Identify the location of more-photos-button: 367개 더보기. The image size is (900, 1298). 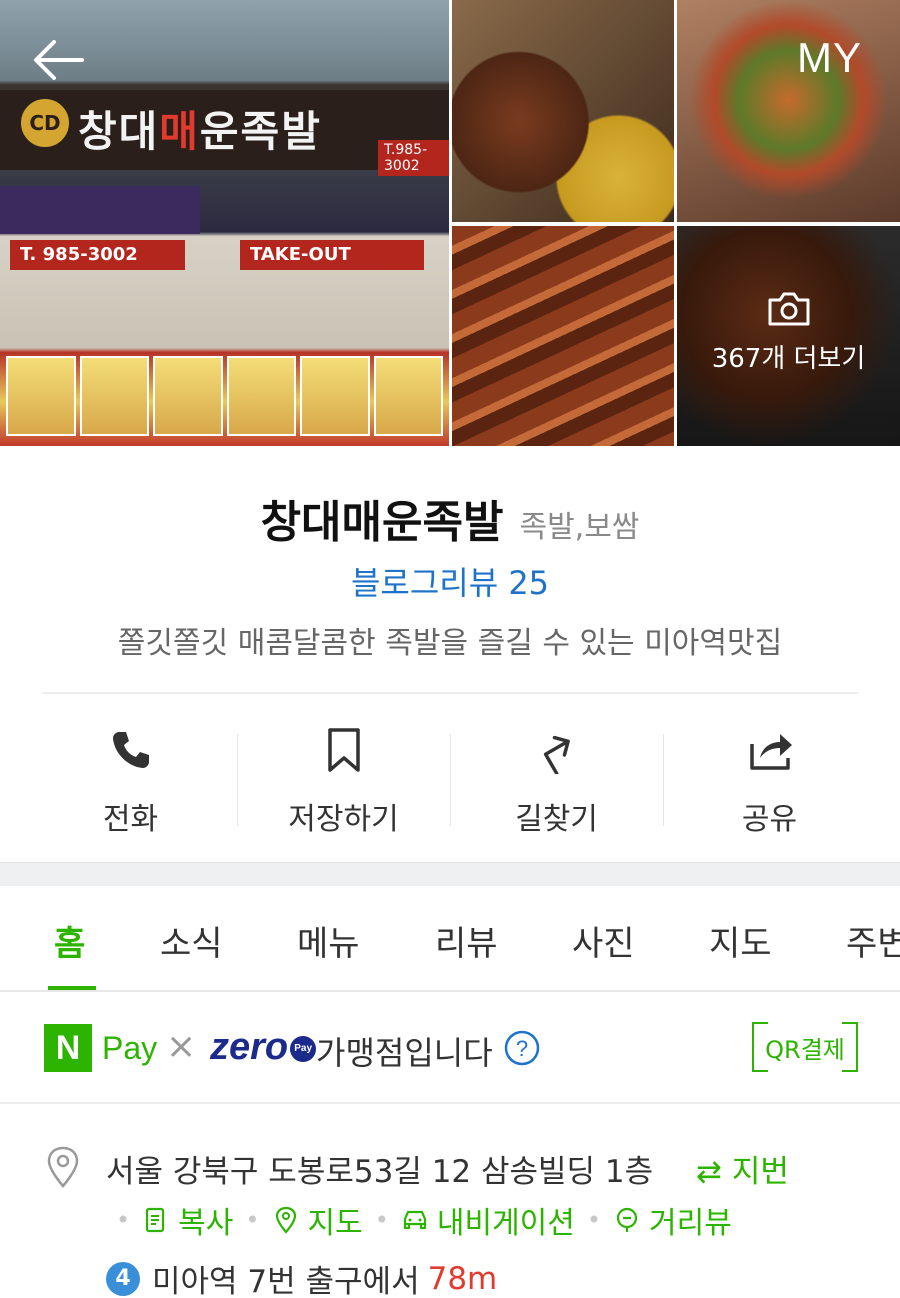
(788, 332).